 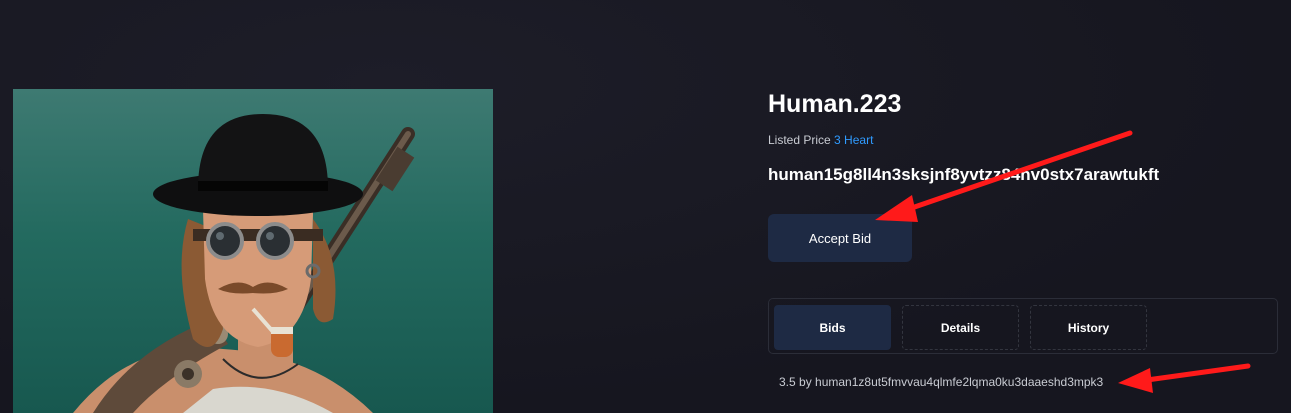 What do you see at coordinates (799, 140) in the screenshot?
I see `listed-price-label: Listed Price` at bounding box center [799, 140].